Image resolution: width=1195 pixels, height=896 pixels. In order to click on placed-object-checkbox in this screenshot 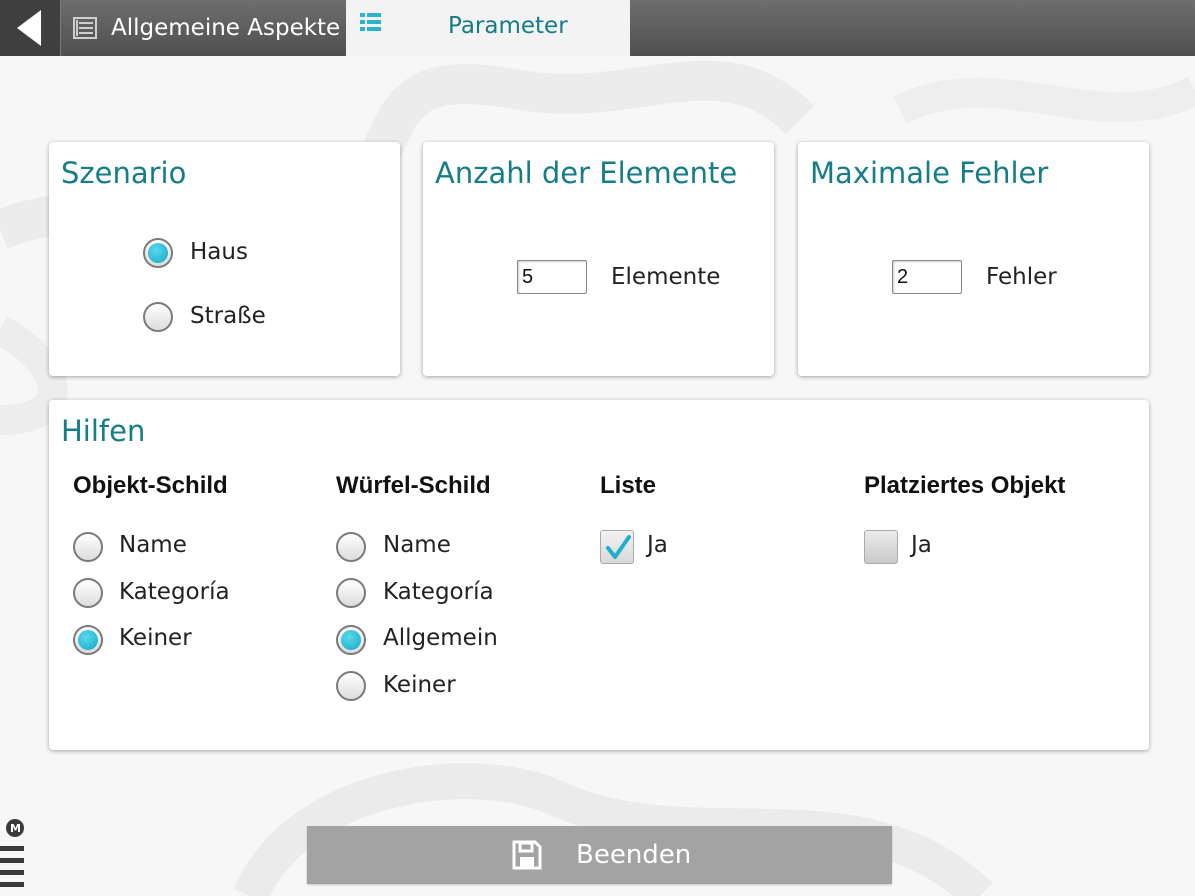, I will do `click(881, 547)`.